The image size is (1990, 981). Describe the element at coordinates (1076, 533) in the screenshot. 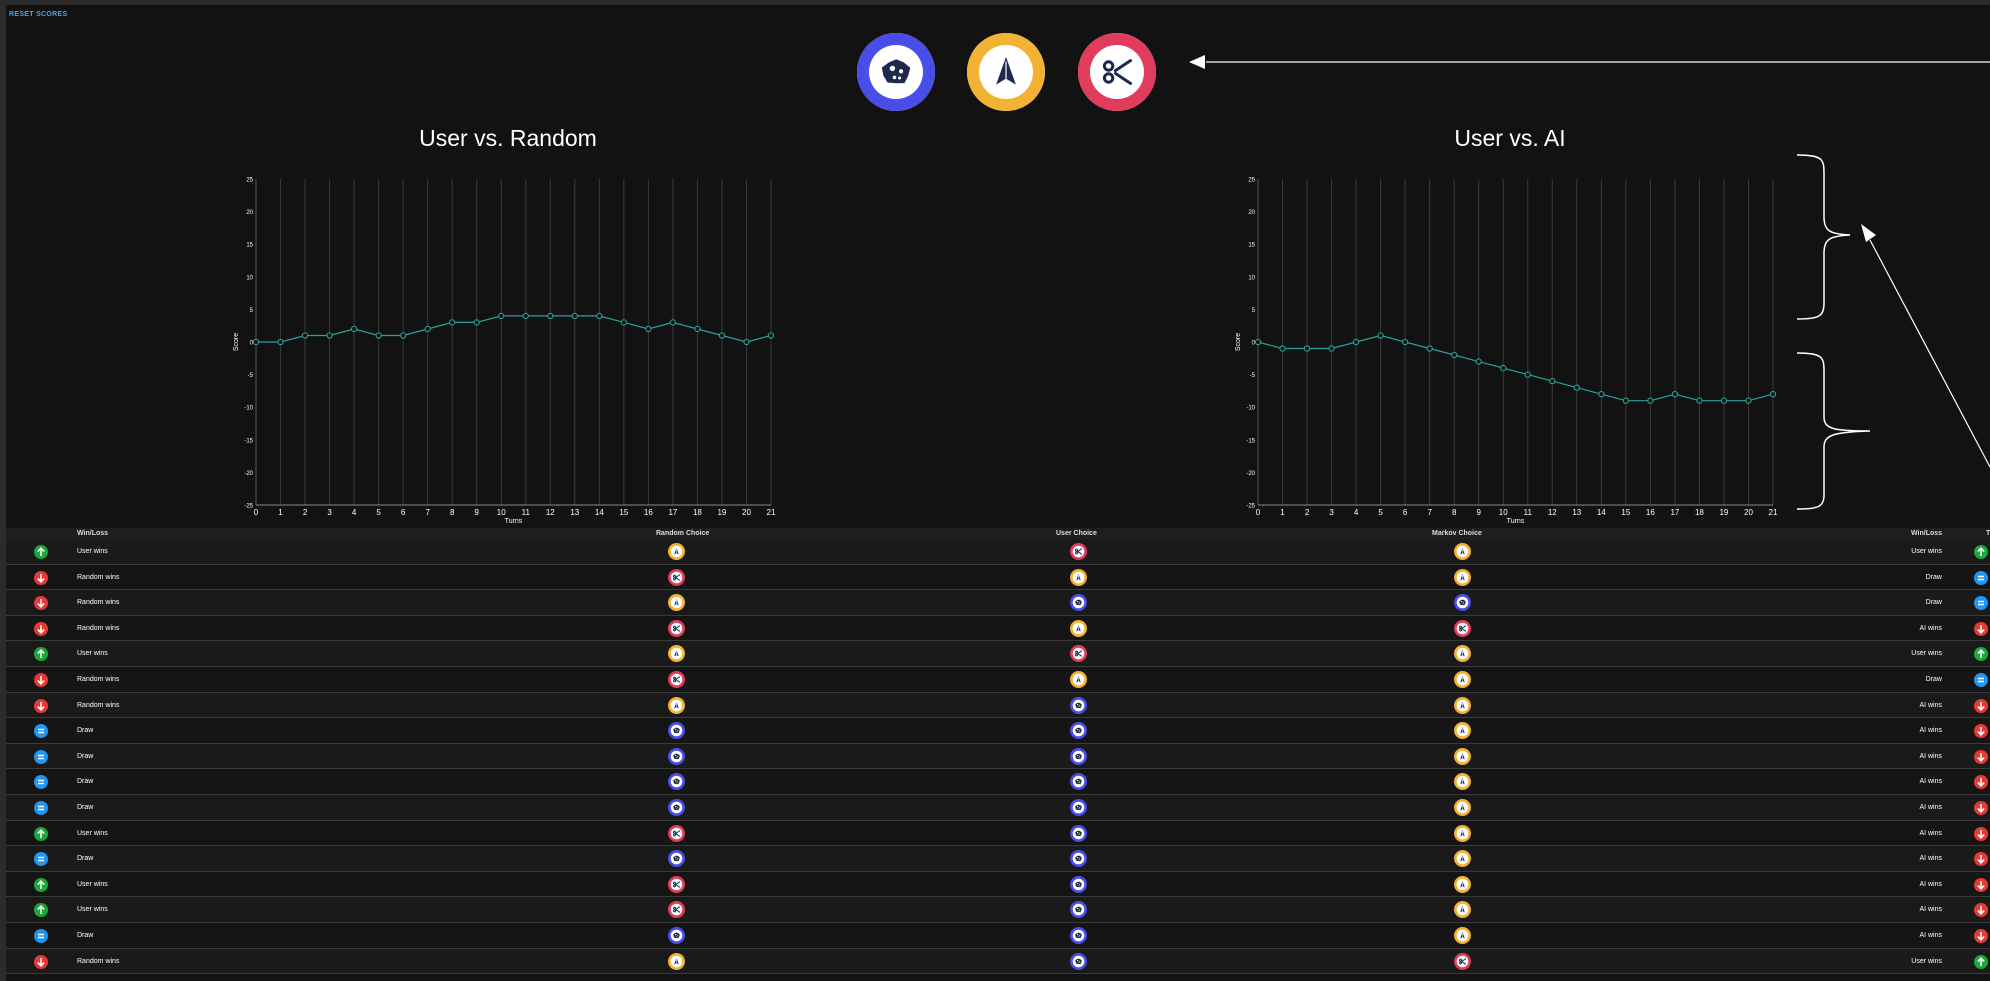

I see `header-user-choice: User Choice` at that location.